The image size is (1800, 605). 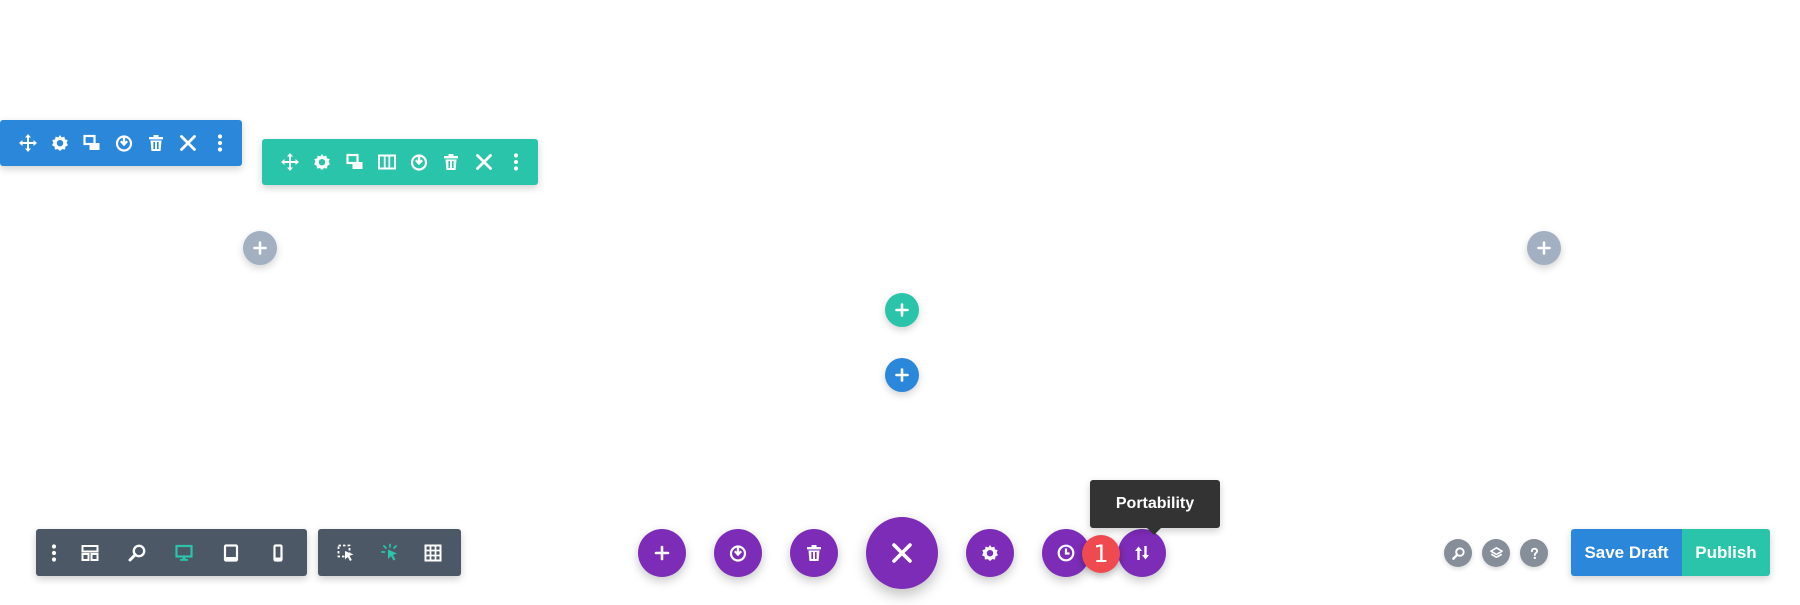 I want to click on help-icon, so click(x=1534, y=553).